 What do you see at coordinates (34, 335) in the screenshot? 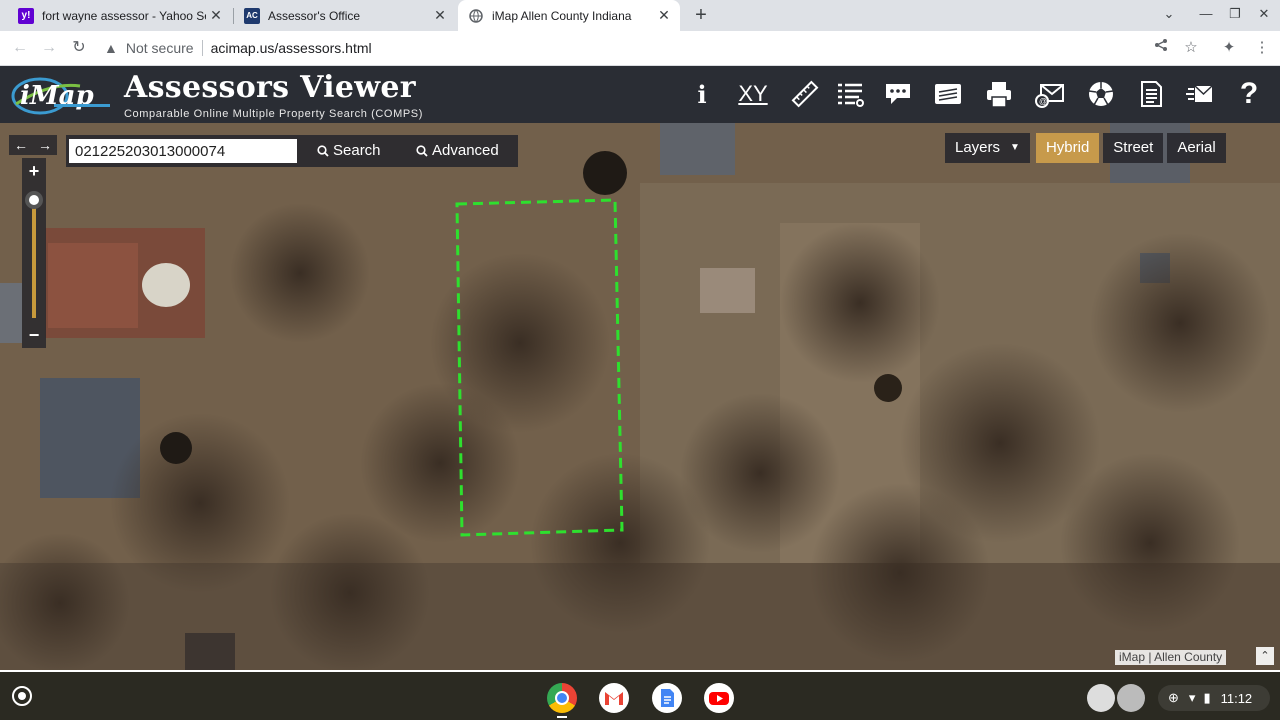
I see `zoom-out-button: −` at bounding box center [34, 335].